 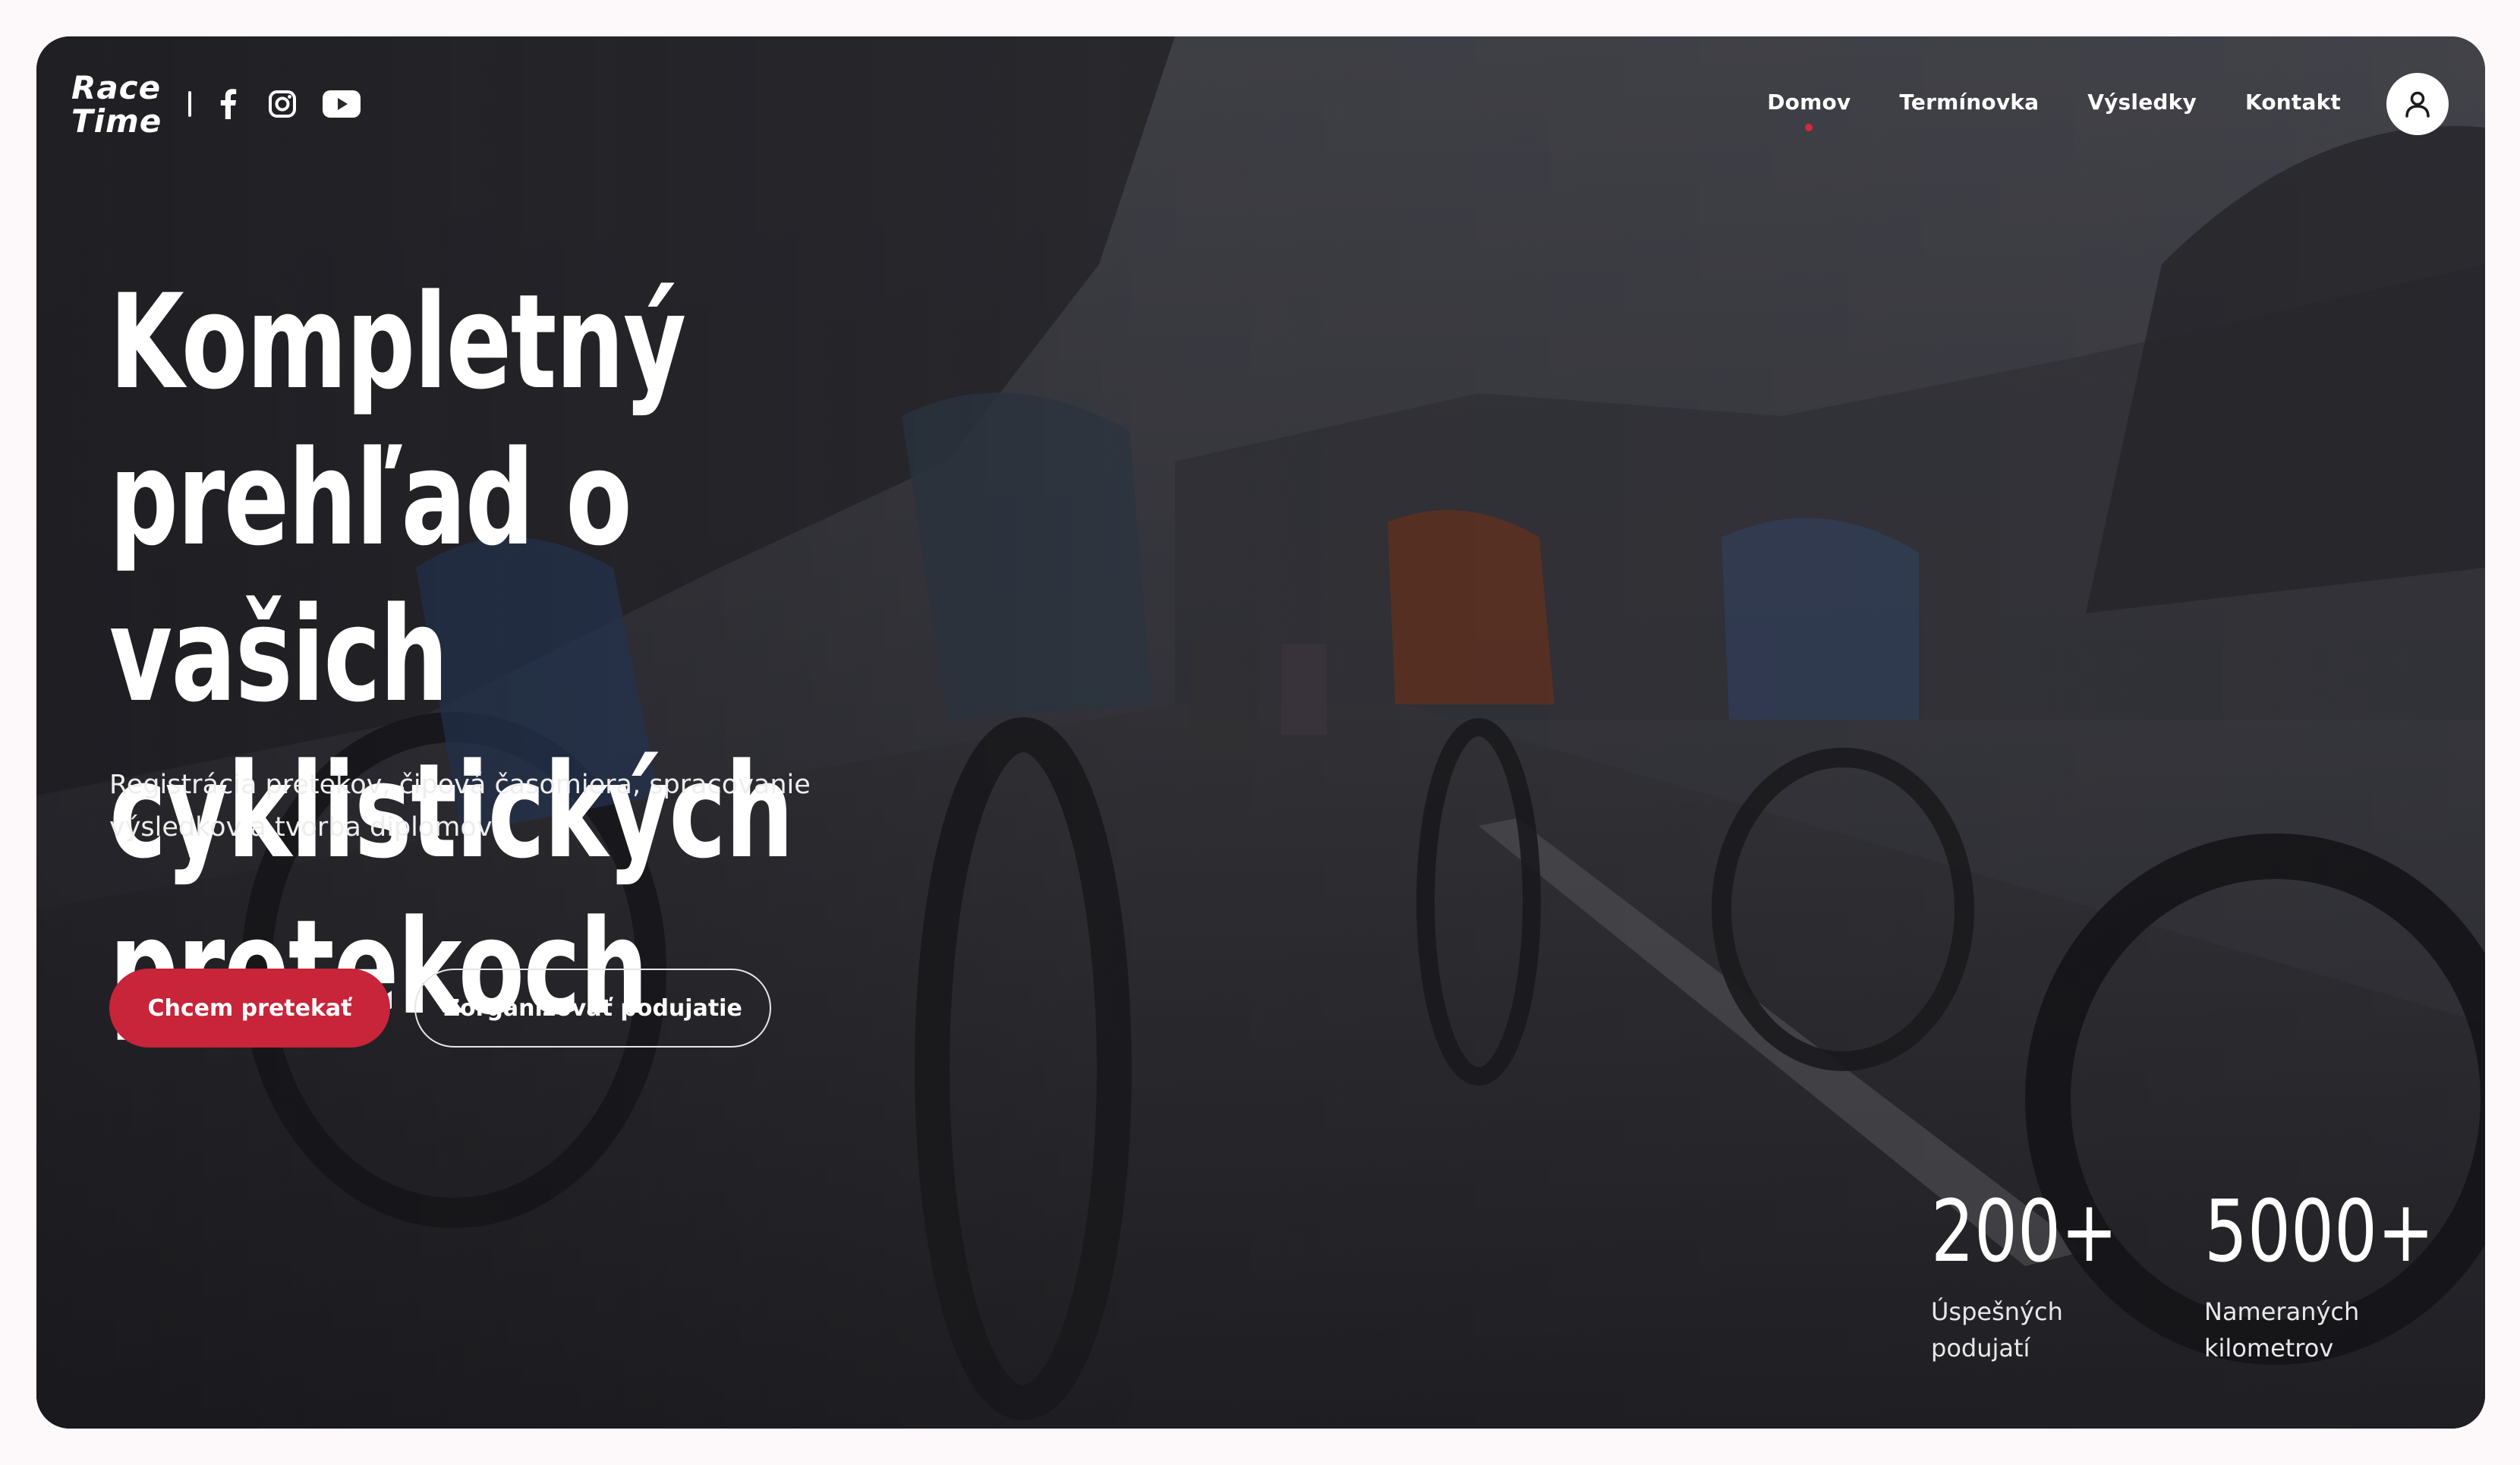 What do you see at coordinates (2282, 1330) in the screenshot?
I see `stat-kilometers-label: Nameraných kilometrov` at bounding box center [2282, 1330].